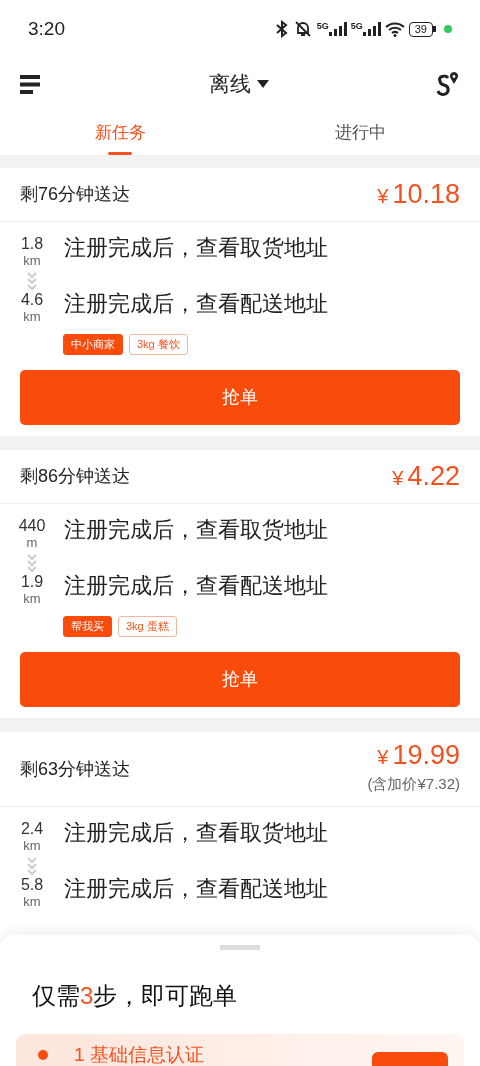  What do you see at coordinates (281, 29) in the screenshot?
I see `bluetooth-icon` at bounding box center [281, 29].